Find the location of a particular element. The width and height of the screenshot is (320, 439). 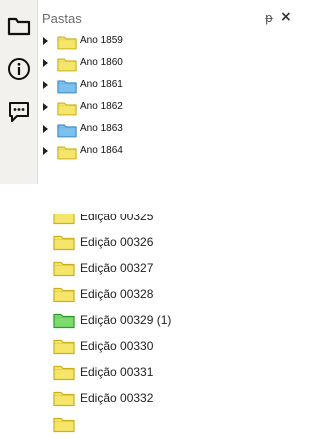

tree-item: Ano 1862 is located at coordinates (166, 108).